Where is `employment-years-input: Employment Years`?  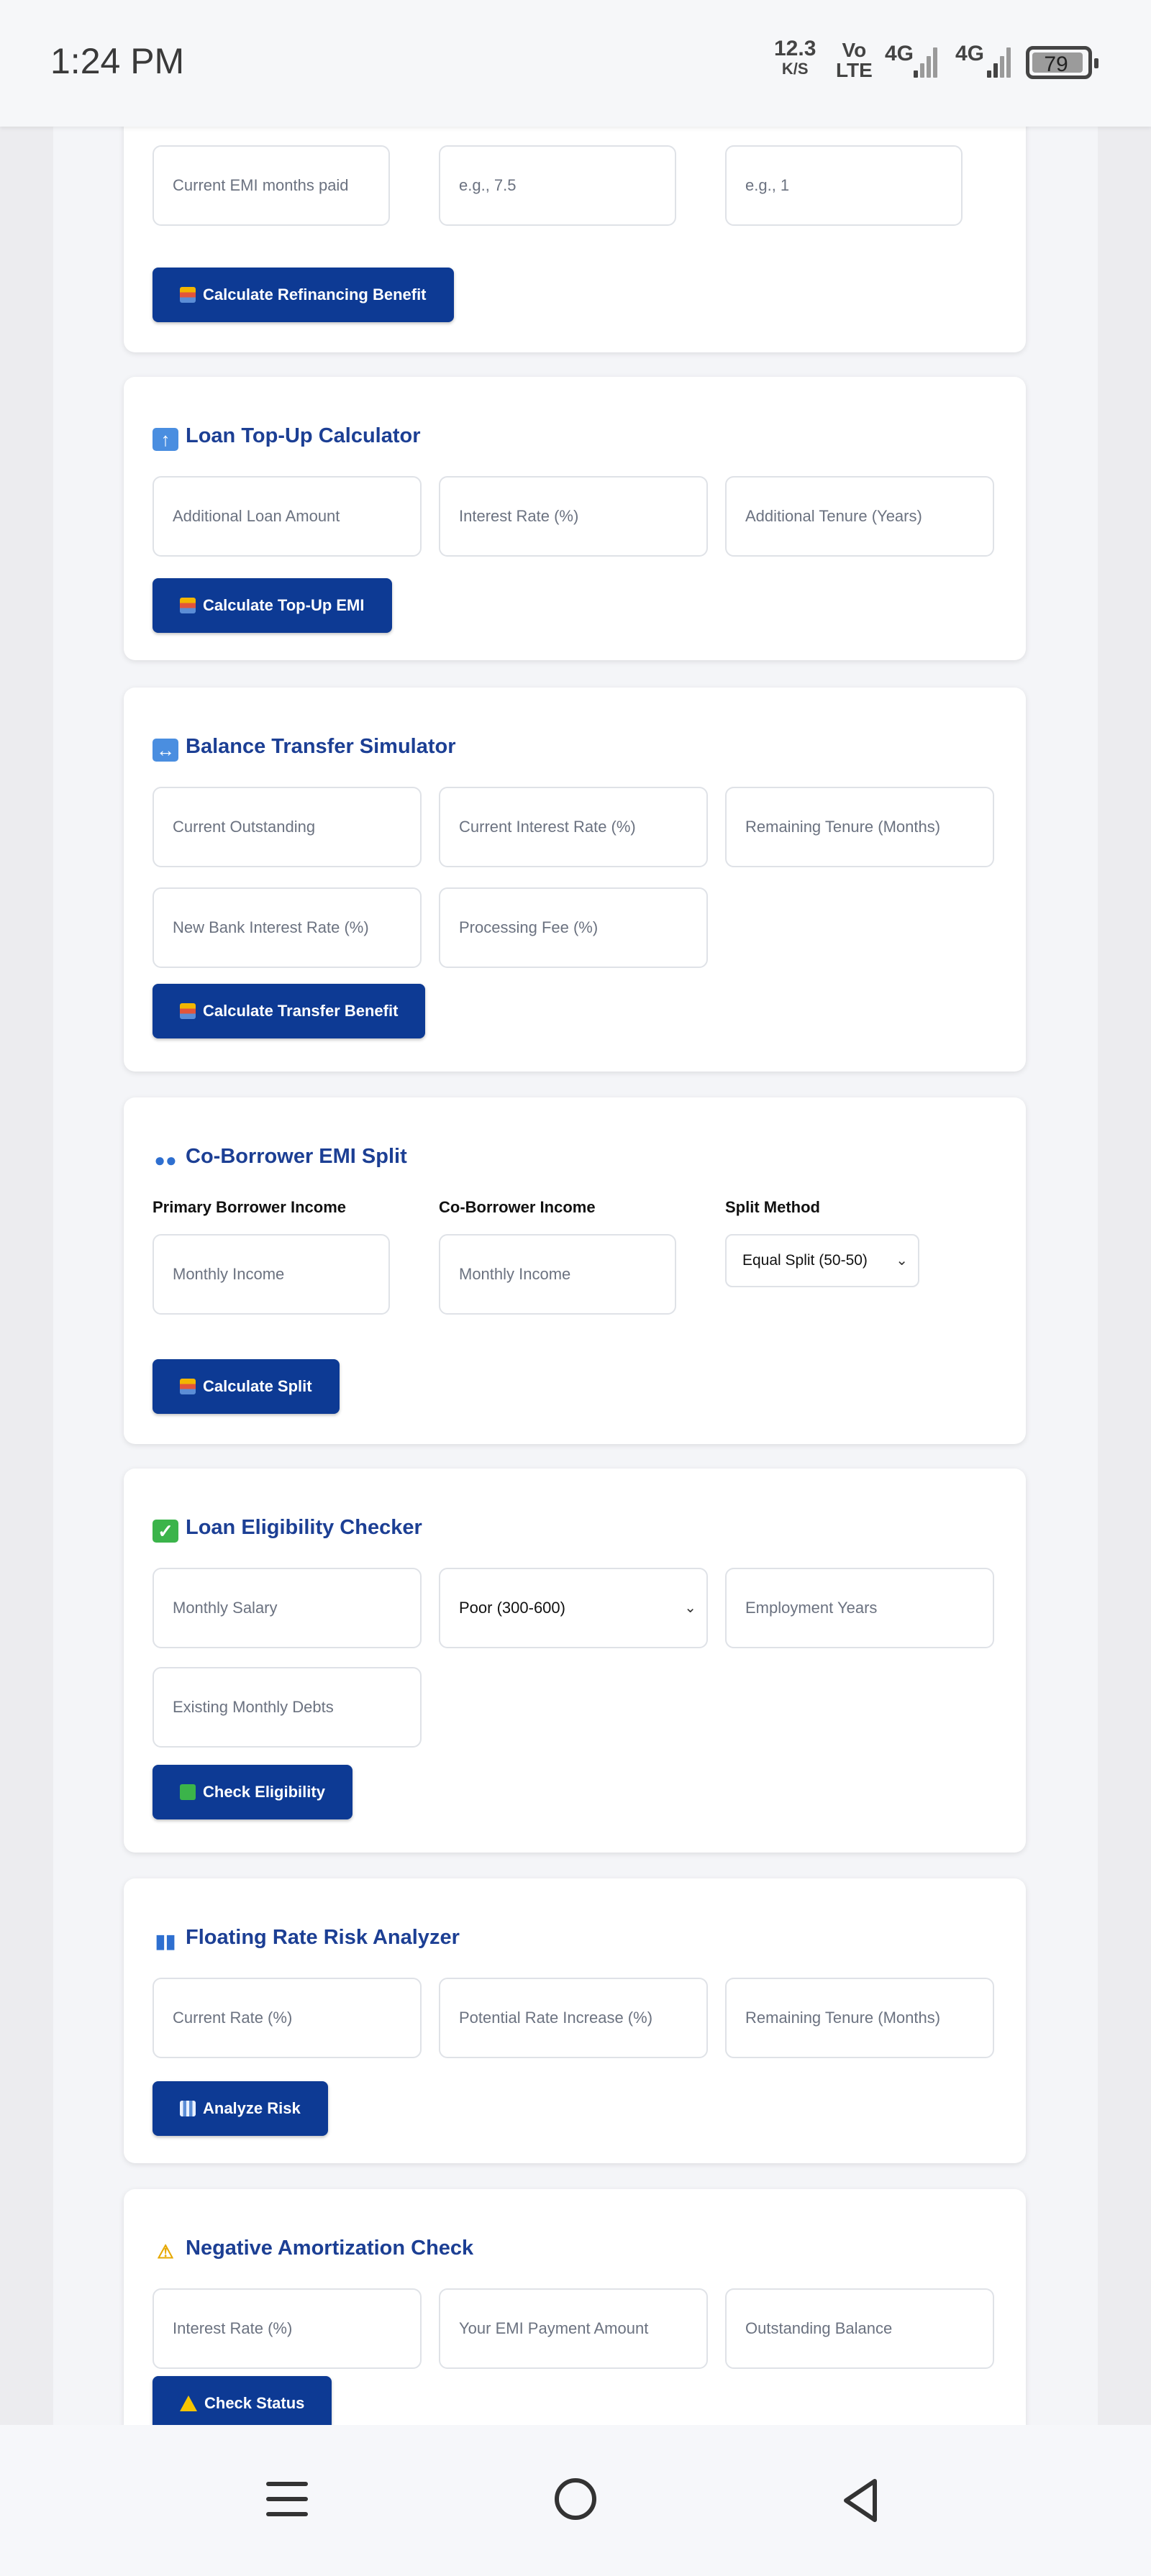
employment-years-input: Employment Years is located at coordinates (859, 1608).